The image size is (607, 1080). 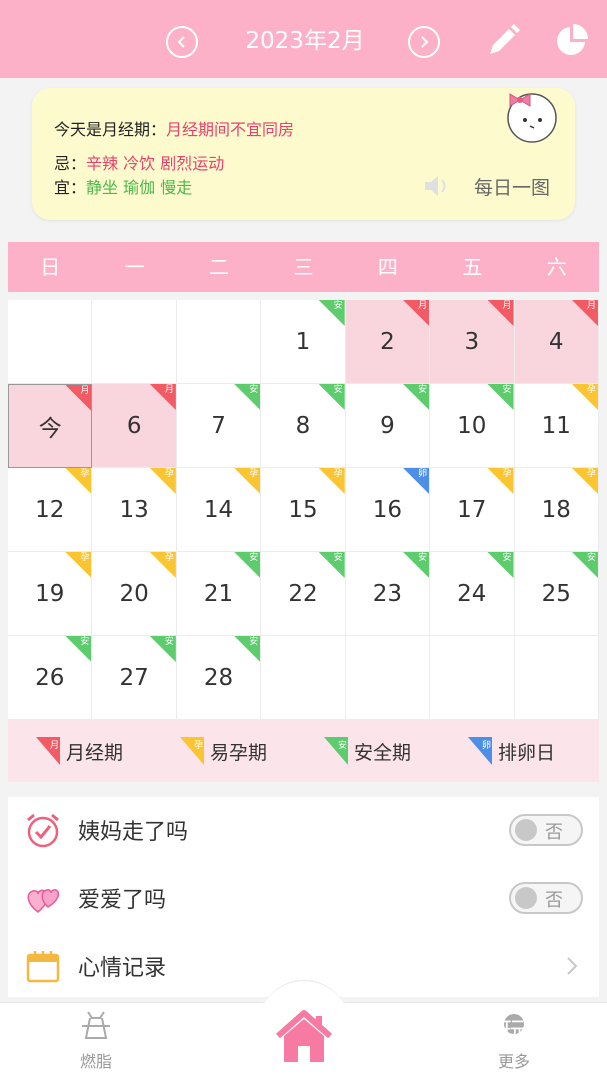 I want to click on calendar-day: 12 孕, so click(x=50, y=510).